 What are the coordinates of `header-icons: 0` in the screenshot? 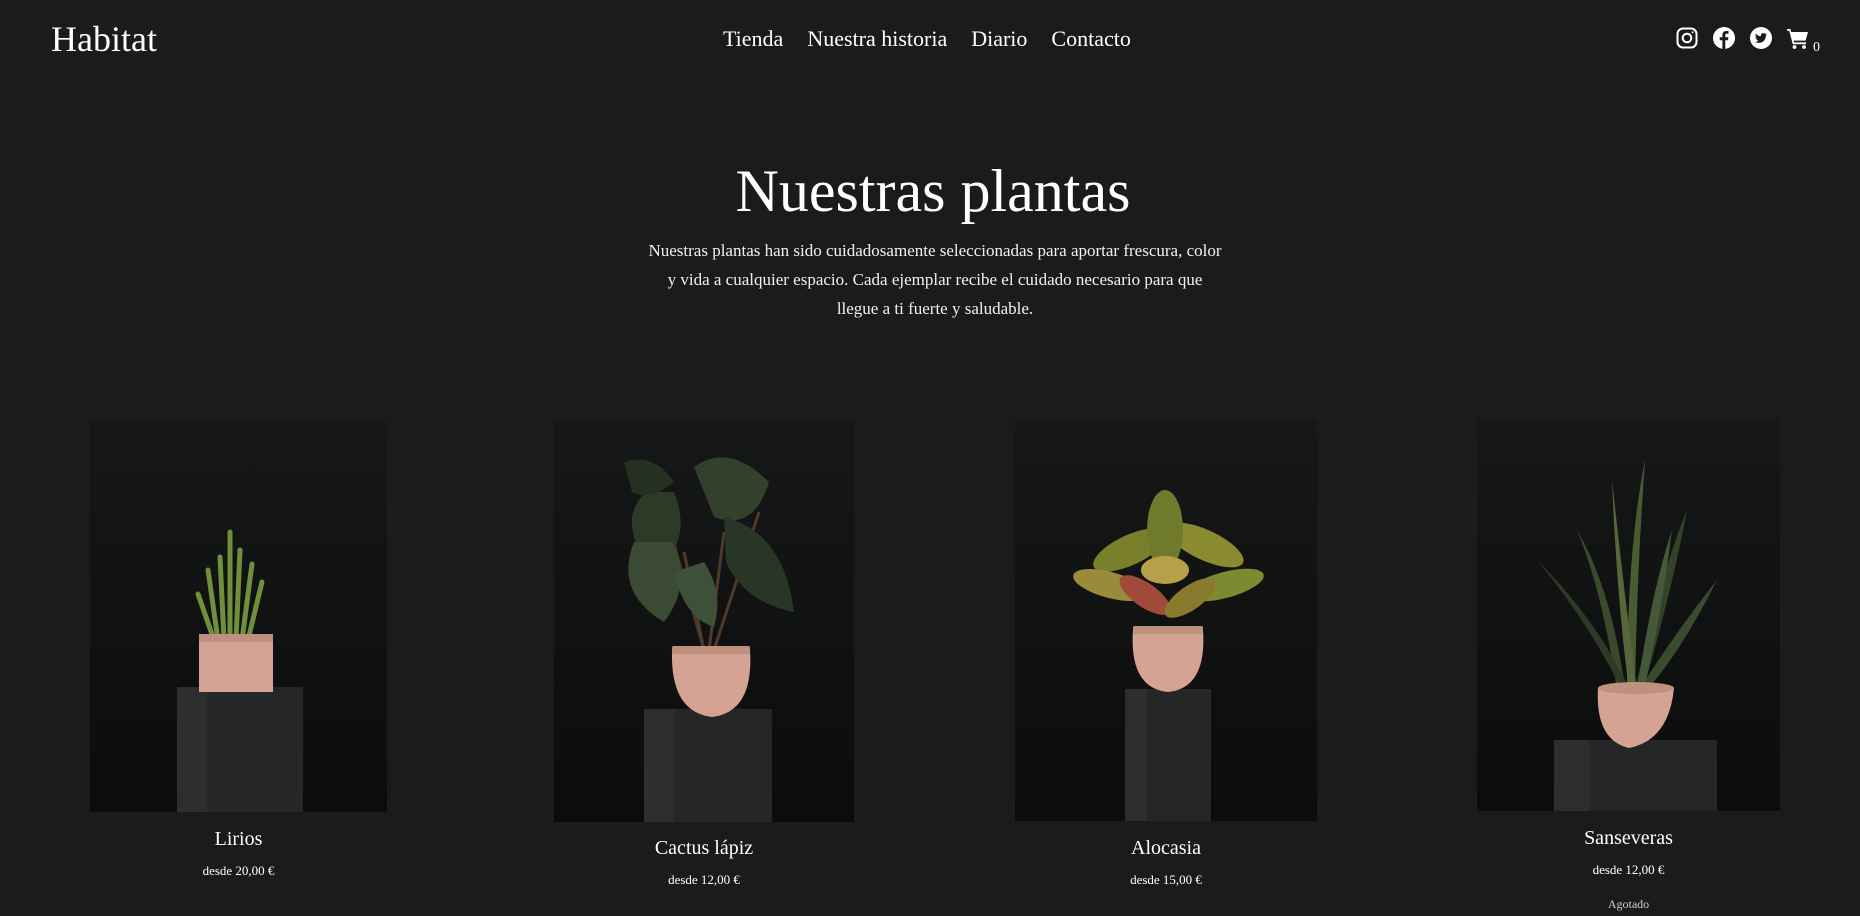 It's located at (1747, 40).